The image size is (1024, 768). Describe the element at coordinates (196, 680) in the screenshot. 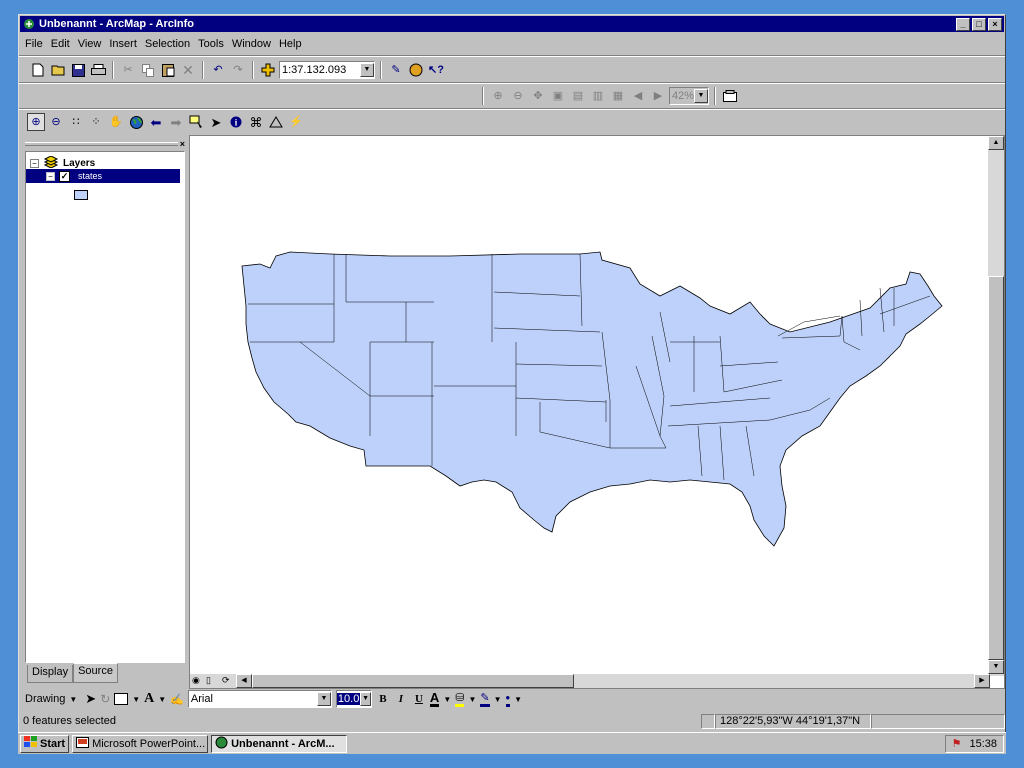

I see `data-view-icon: ◉` at that location.